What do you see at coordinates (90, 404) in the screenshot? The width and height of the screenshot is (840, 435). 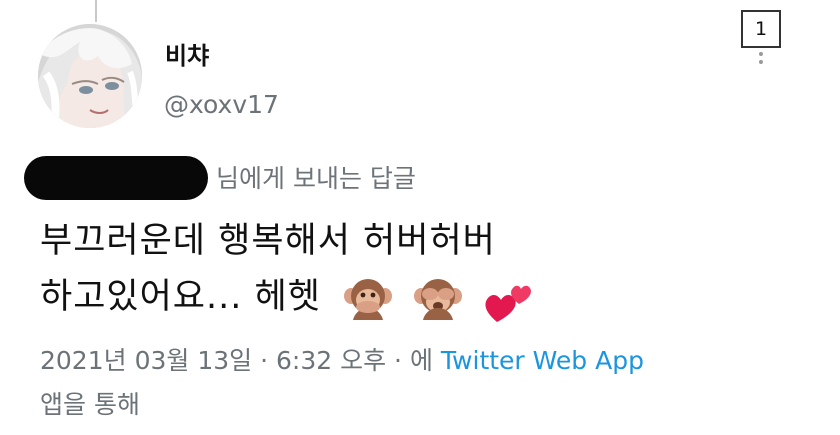 I see `meta-suffix: 앱을 통해` at bounding box center [90, 404].